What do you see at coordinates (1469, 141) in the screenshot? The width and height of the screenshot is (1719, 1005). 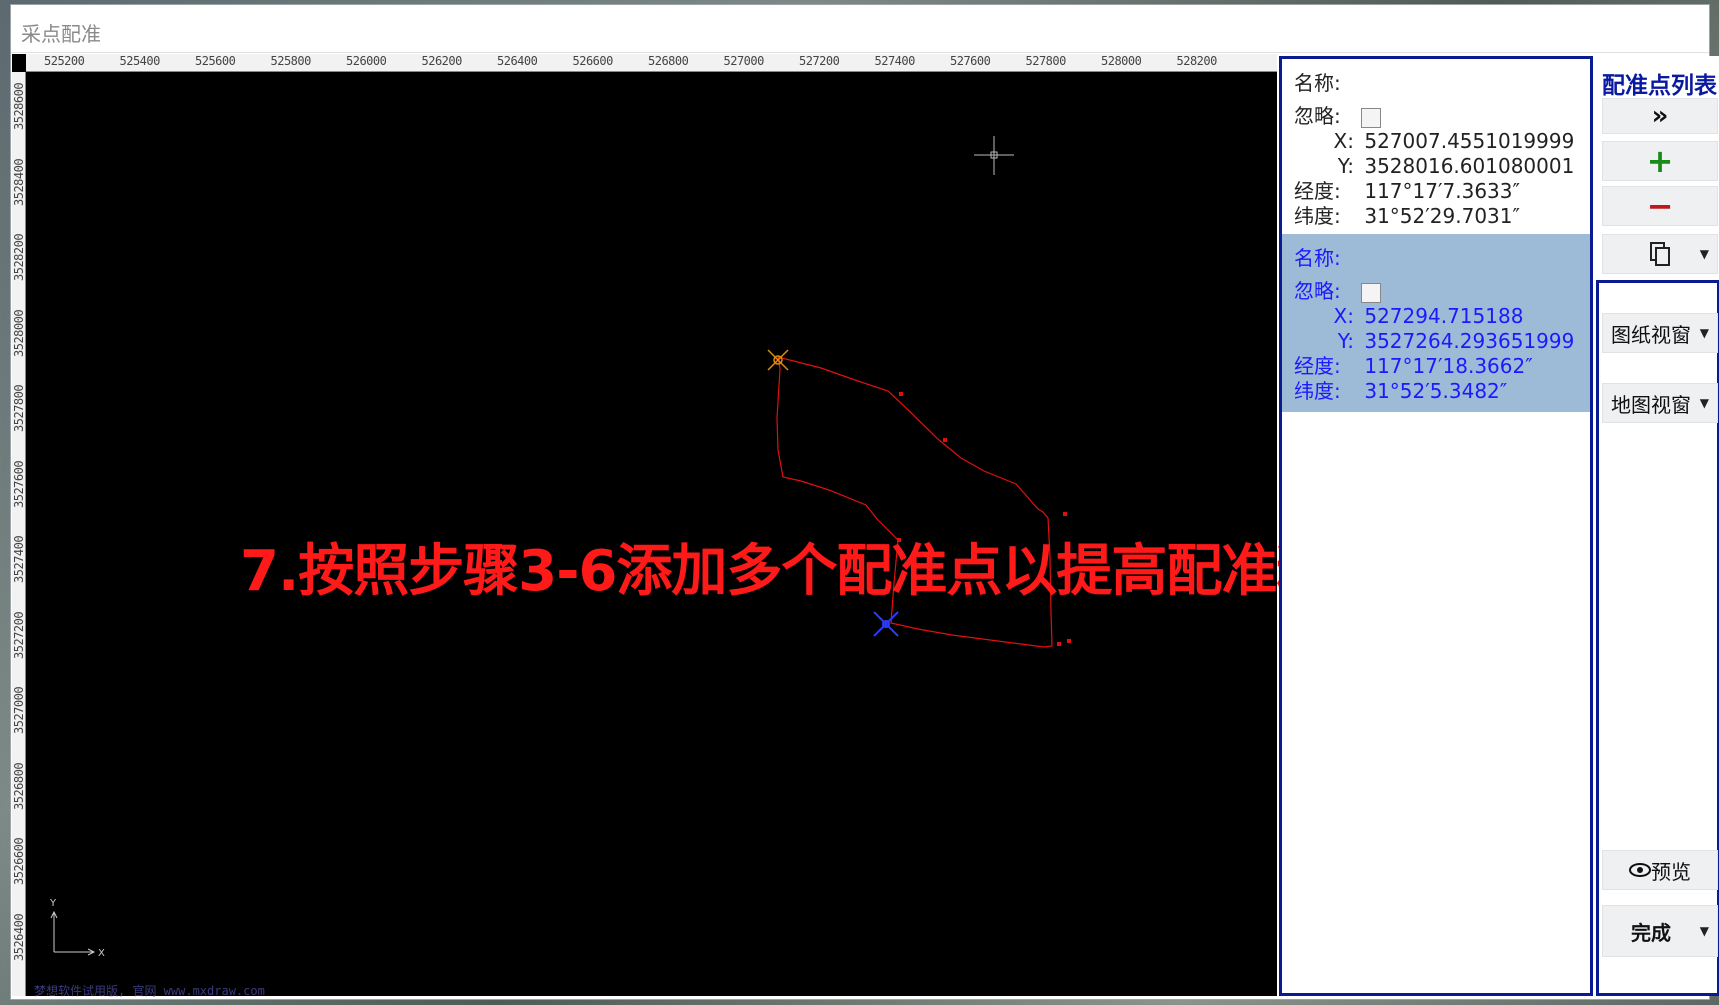 I see `x-value: 527007.4551019999` at bounding box center [1469, 141].